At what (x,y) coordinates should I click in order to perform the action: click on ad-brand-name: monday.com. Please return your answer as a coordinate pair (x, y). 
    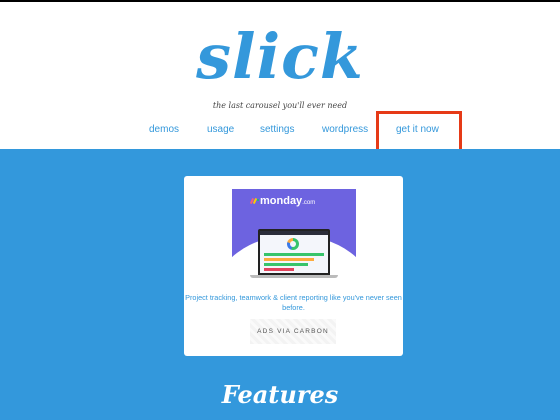
    Looking at the image, I should click on (288, 201).